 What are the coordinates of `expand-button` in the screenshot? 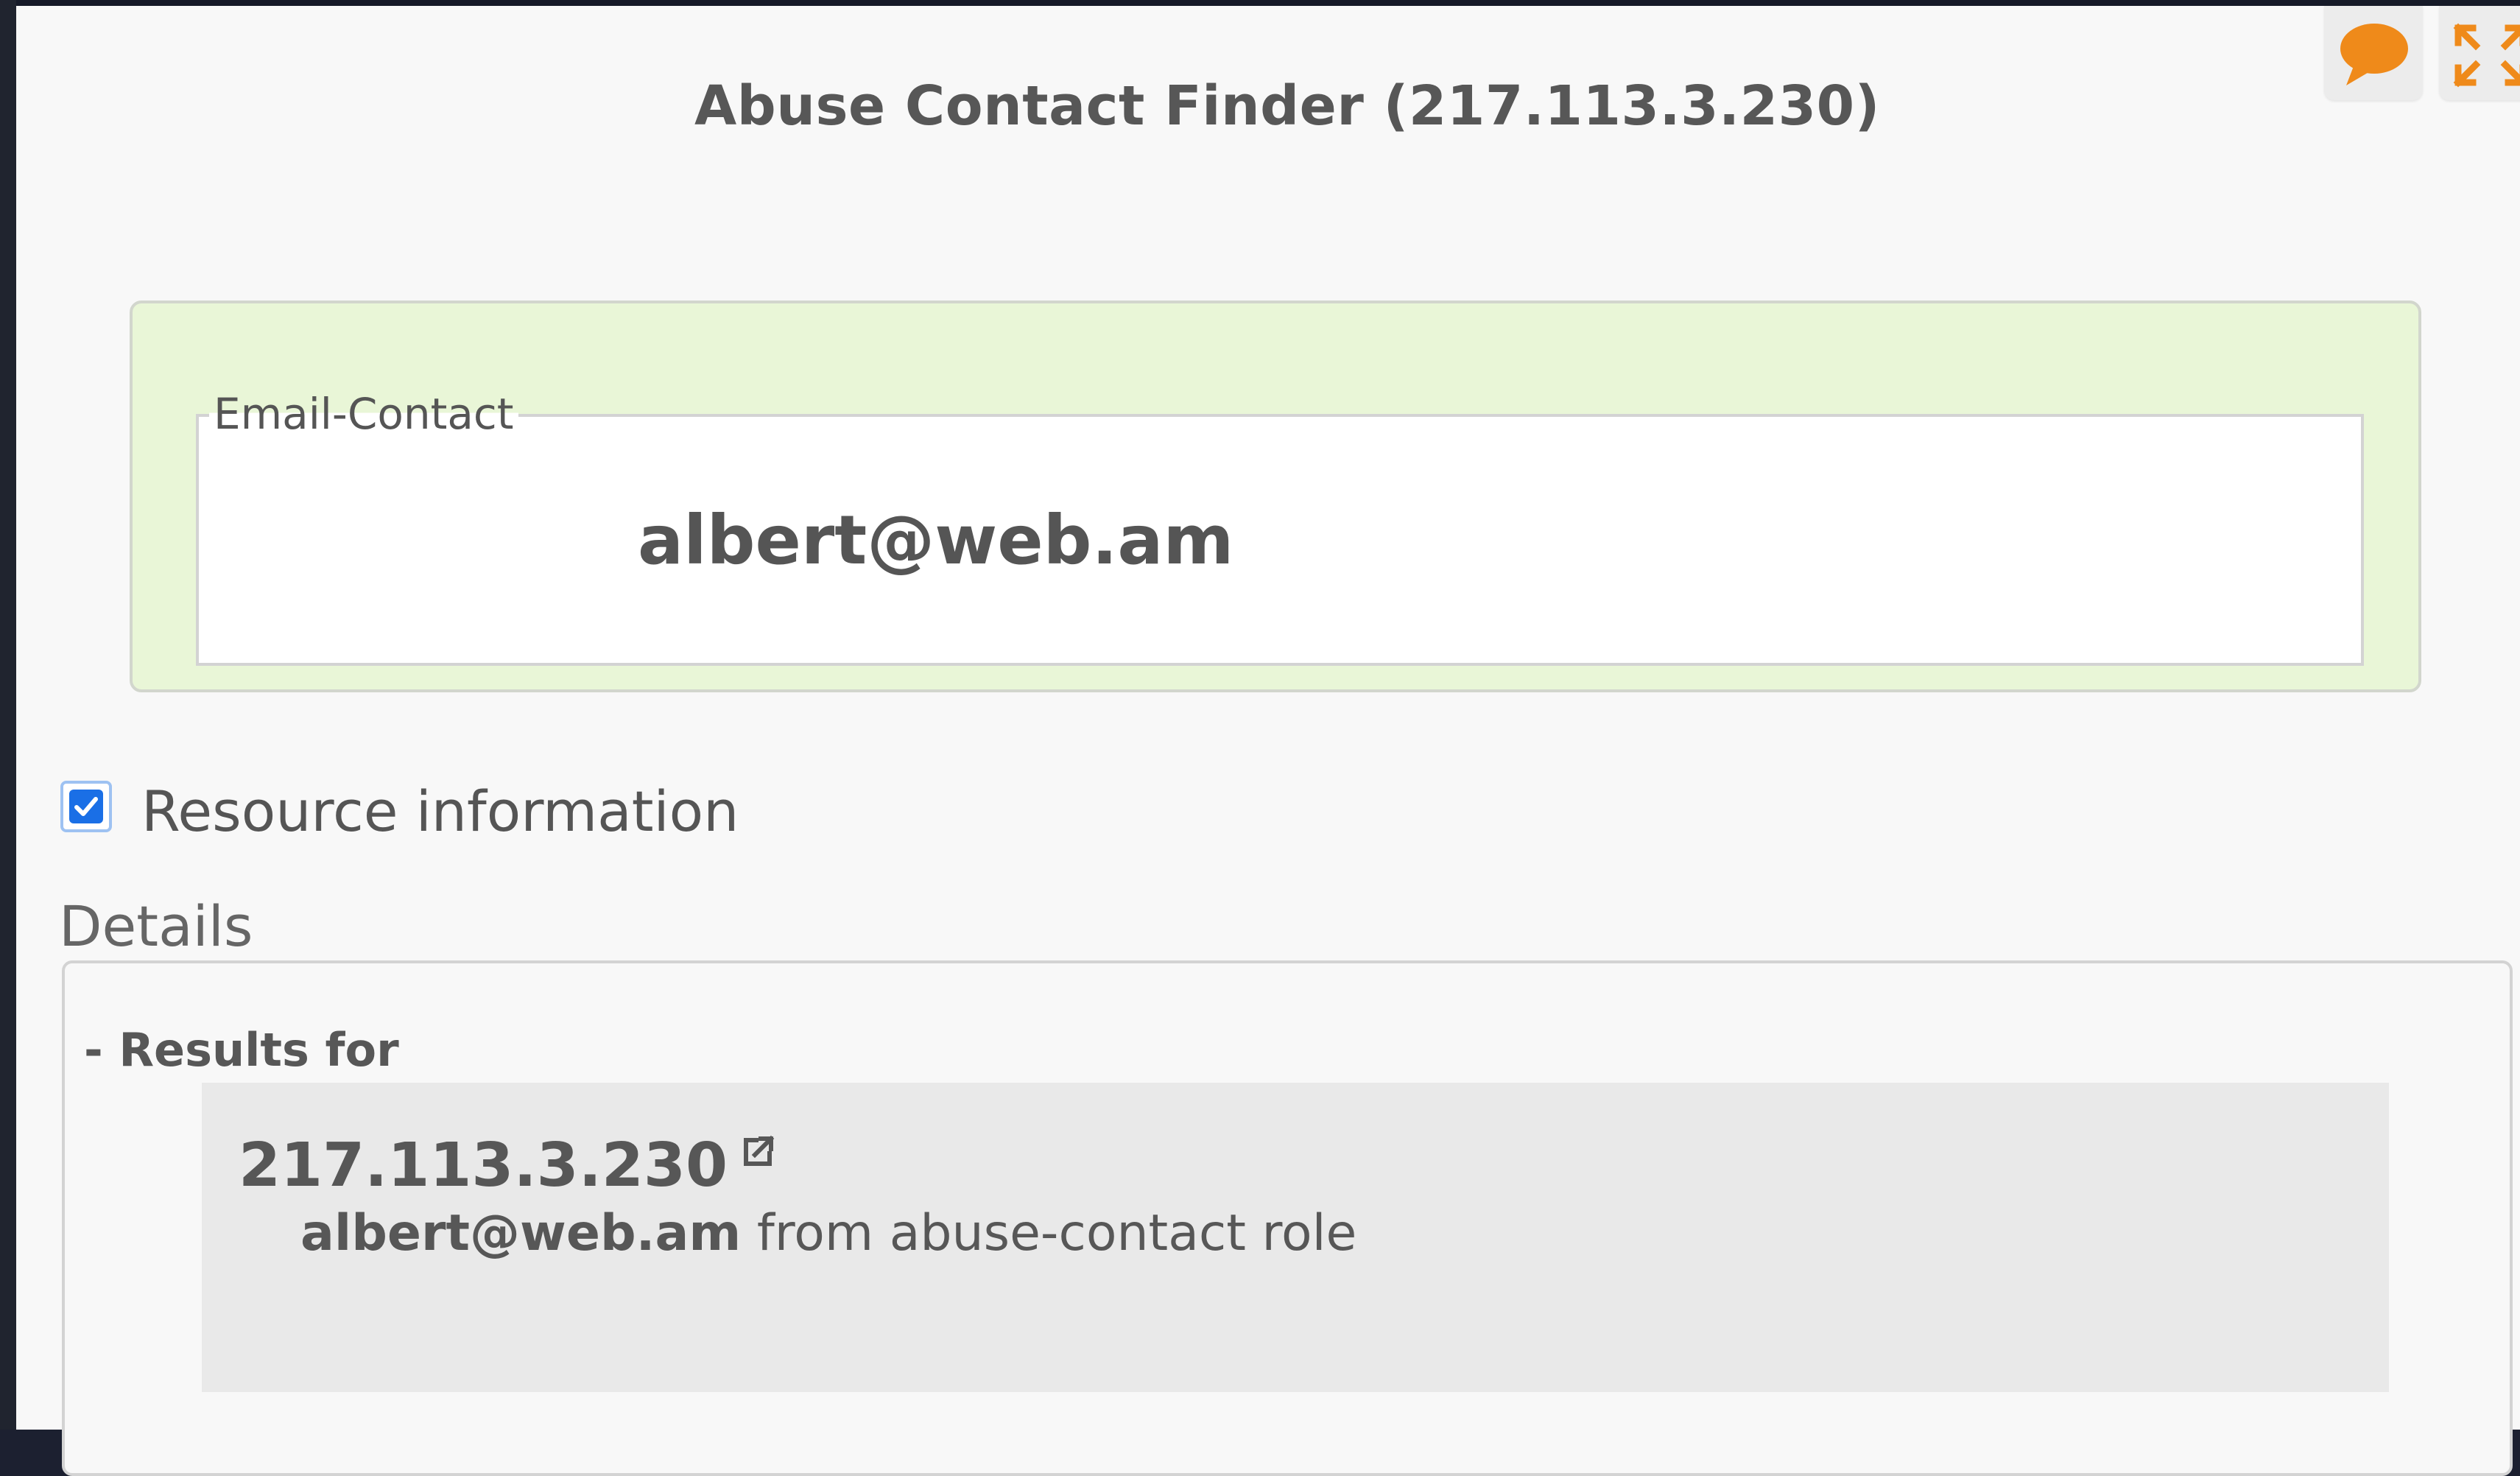 It's located at (2479, 53).